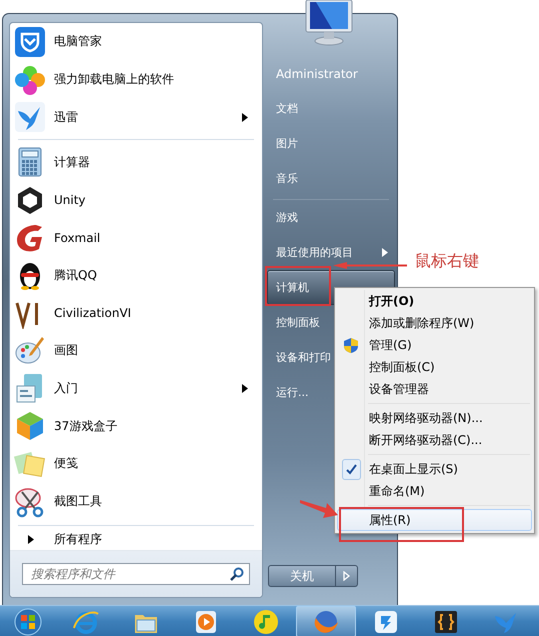  Describe the element at coordinates (28, 622) in the screenshot. I see `windows-orb-icon` at that location.